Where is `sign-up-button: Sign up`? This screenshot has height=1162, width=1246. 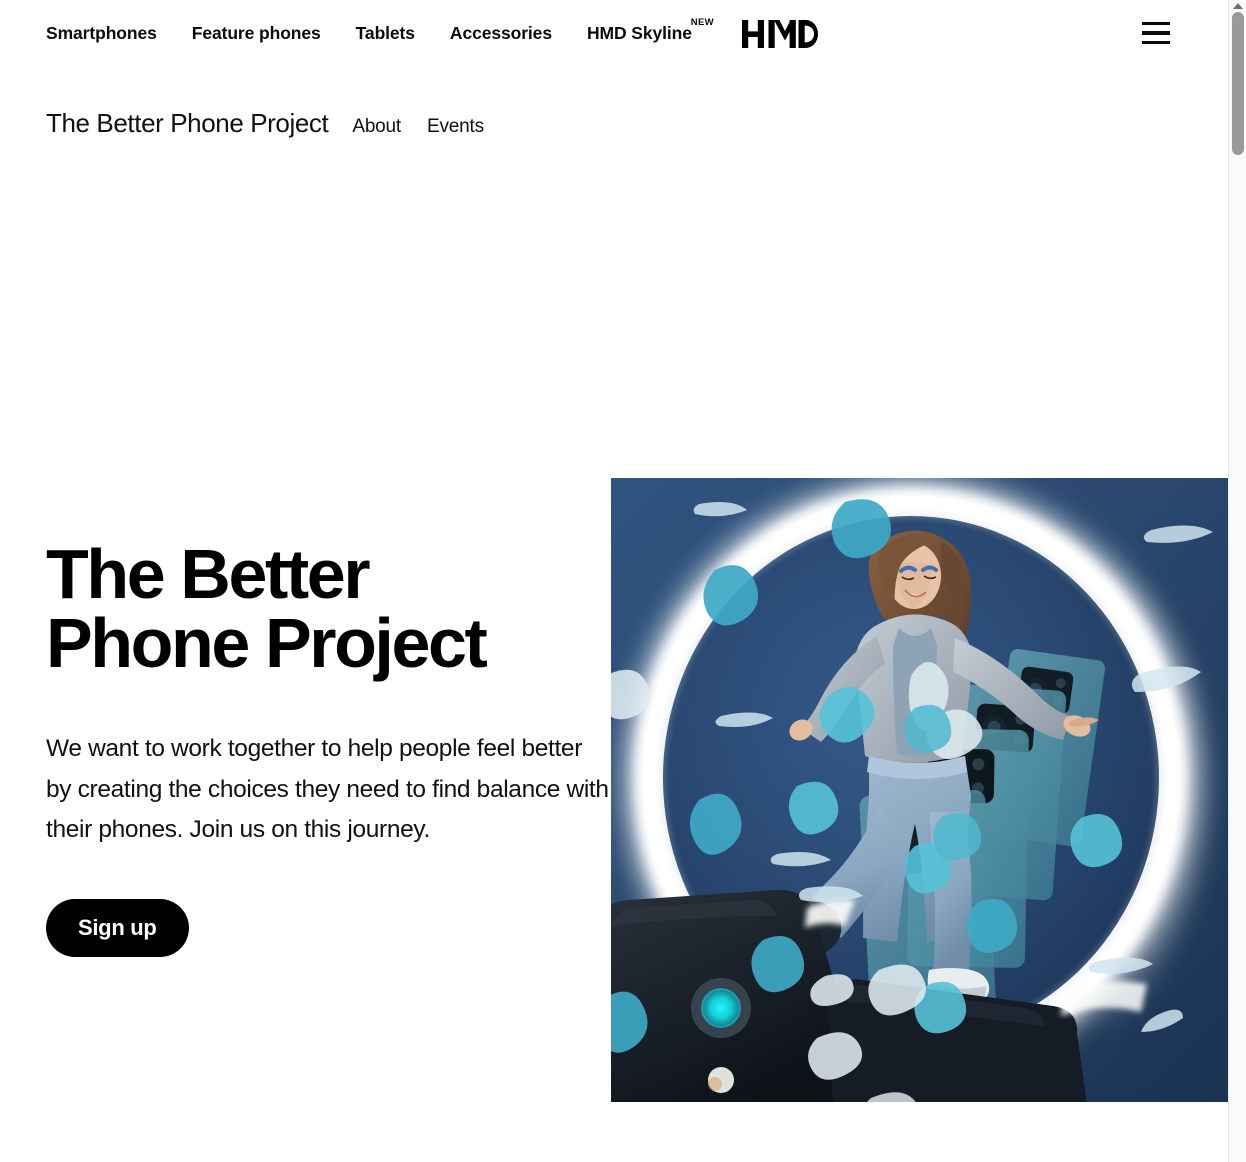
sign-up-button: Sign up is located at coordinates (117, 928).